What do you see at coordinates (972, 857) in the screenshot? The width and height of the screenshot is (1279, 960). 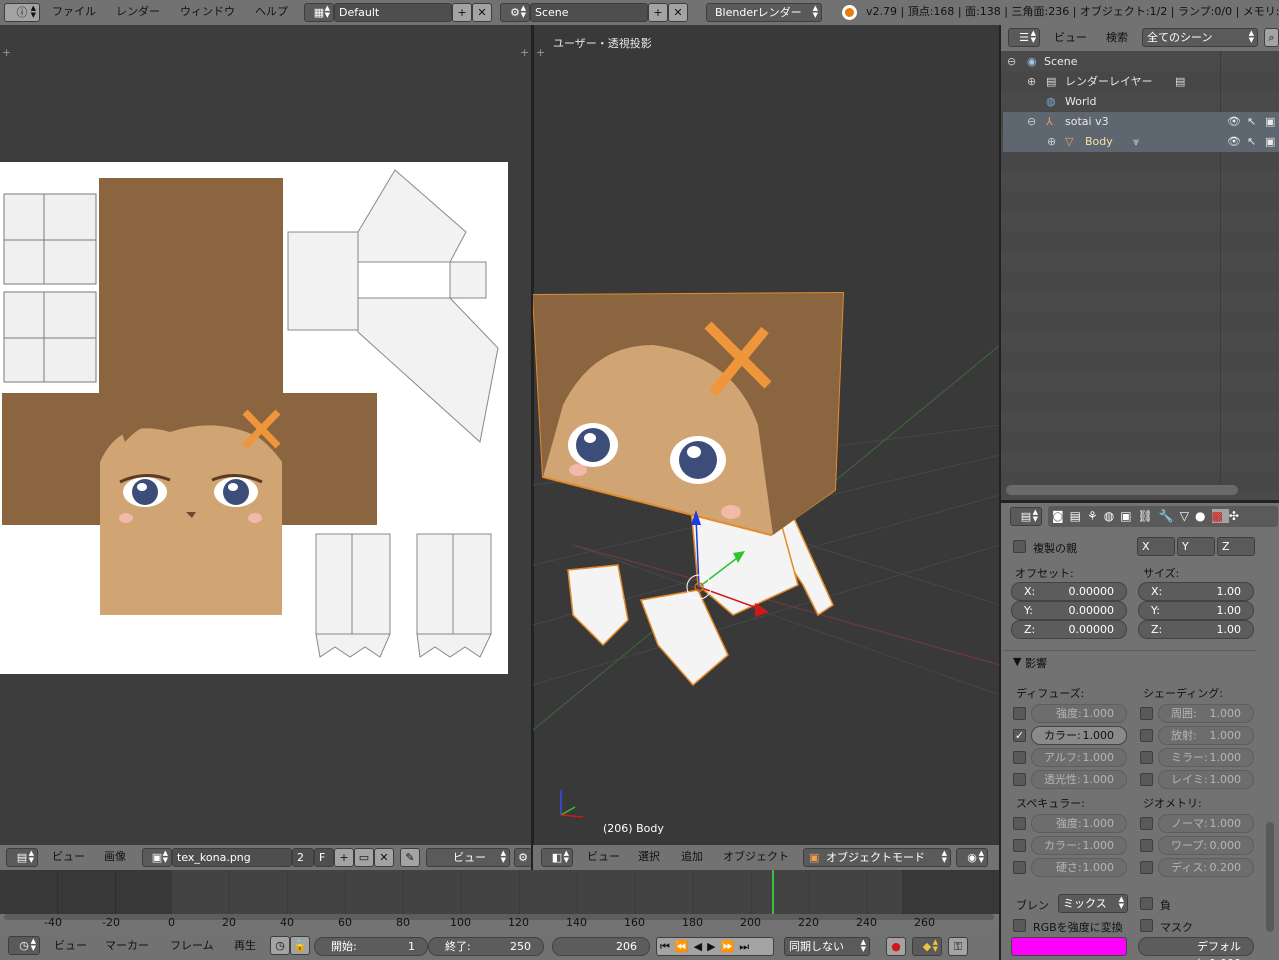 I see `viewport-shading-icon: ◉ ▲ ▼` at bounding box center [972, 857].